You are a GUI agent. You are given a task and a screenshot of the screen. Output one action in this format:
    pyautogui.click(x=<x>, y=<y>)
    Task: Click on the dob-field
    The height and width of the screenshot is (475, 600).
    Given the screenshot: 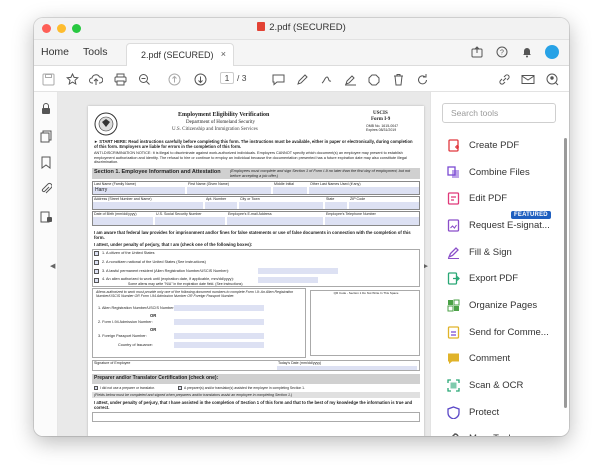 What is the action you would take?
    pyautogui.click(x=123, y=221)
    